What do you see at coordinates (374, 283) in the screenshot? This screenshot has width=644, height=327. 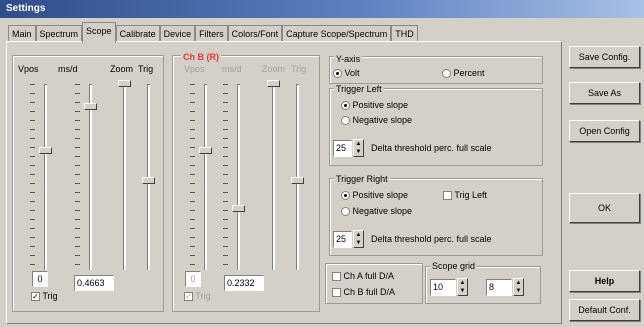 I see `full-da-group` at bounding box center [374, 283].